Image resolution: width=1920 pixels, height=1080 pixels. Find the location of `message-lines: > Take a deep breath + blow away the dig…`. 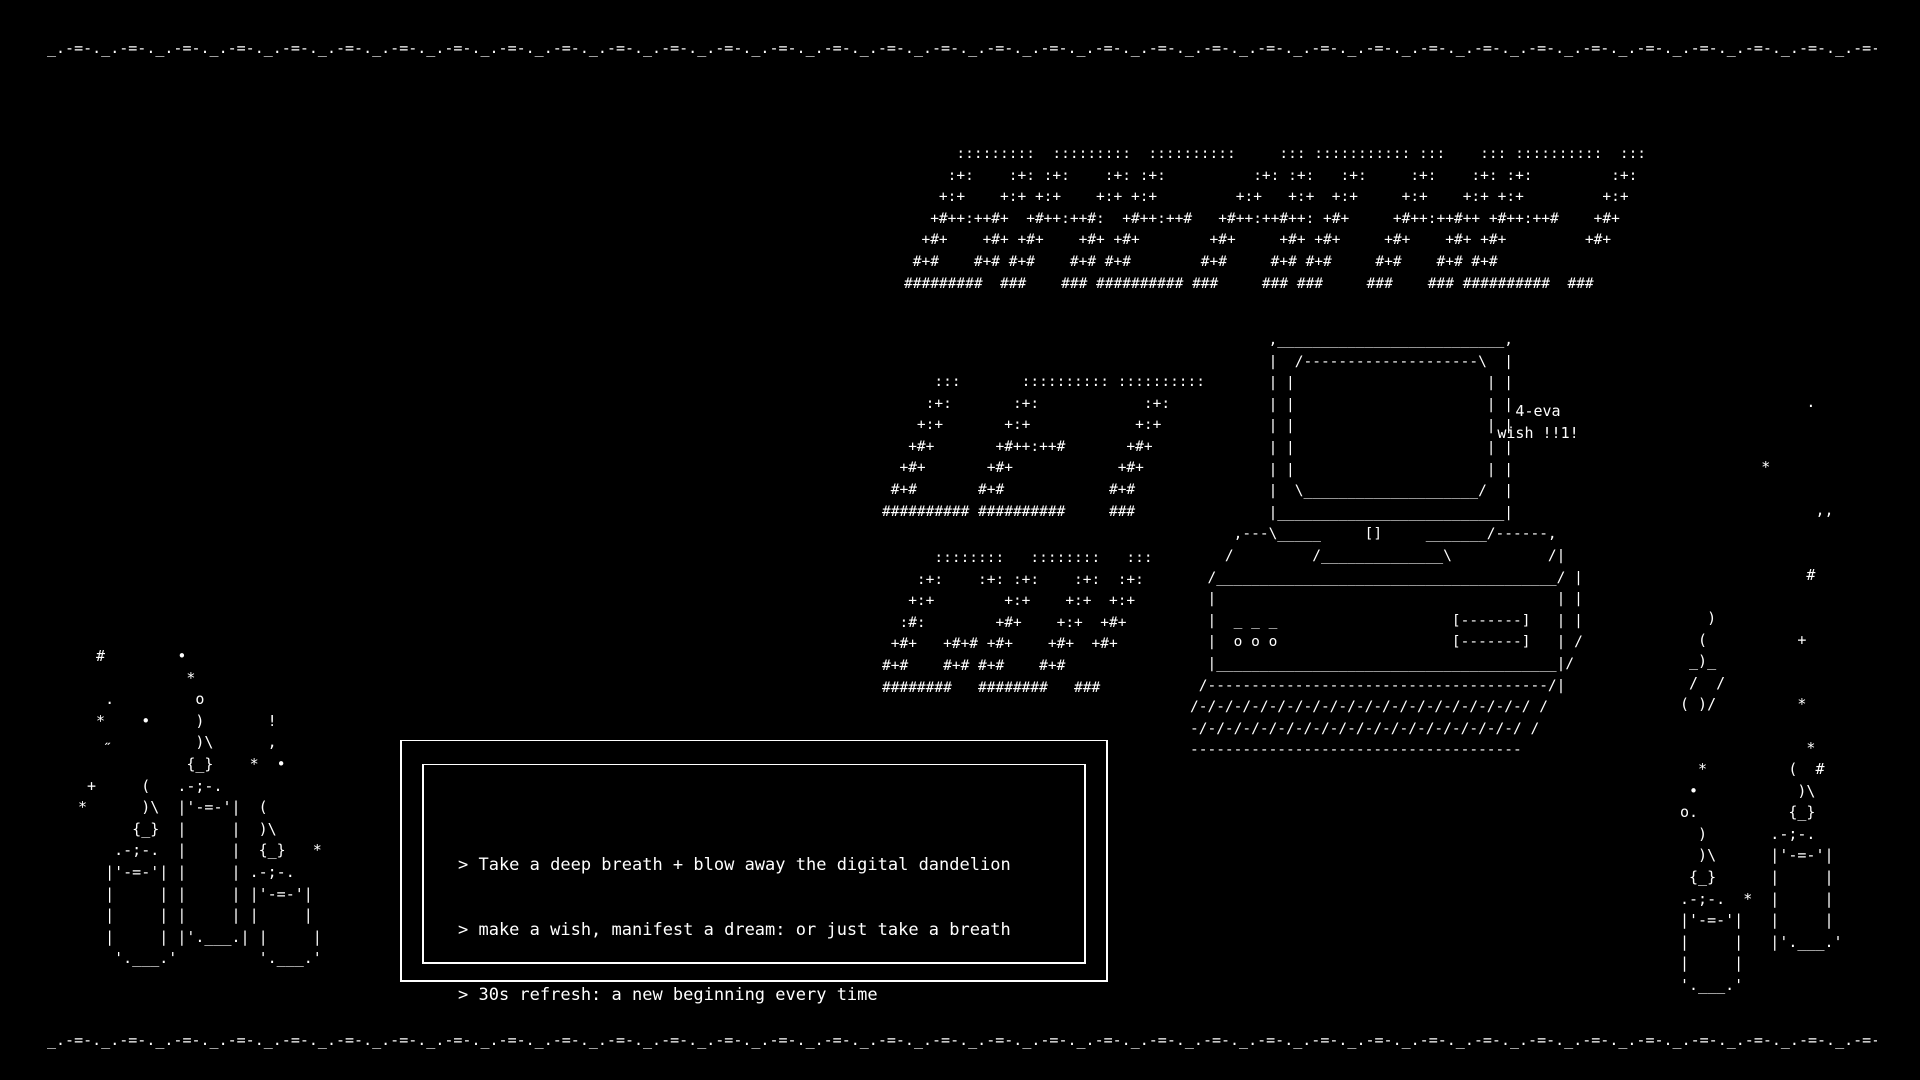

message-lines: > Take a deep breath + blow away the dig… is located at coordinates (734, 931).